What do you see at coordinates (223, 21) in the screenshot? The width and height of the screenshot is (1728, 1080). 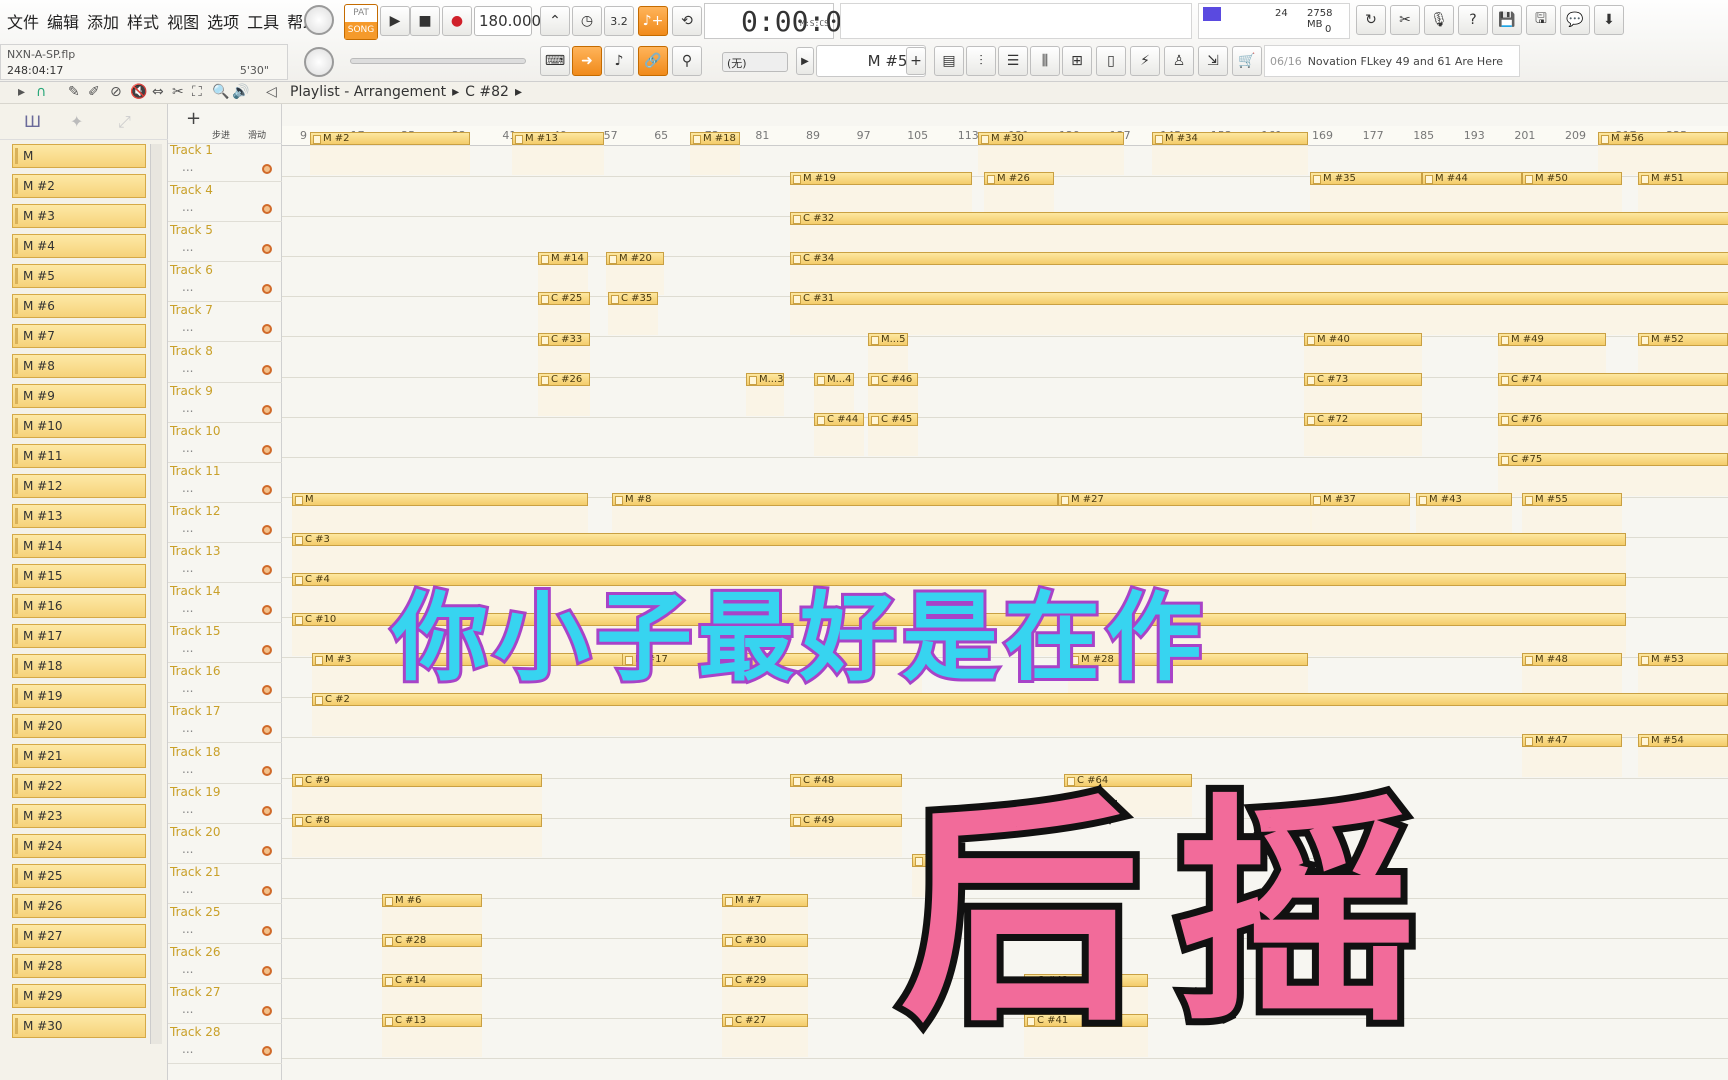 I see `menu-options: 选项` at bounding box center [223, 21].